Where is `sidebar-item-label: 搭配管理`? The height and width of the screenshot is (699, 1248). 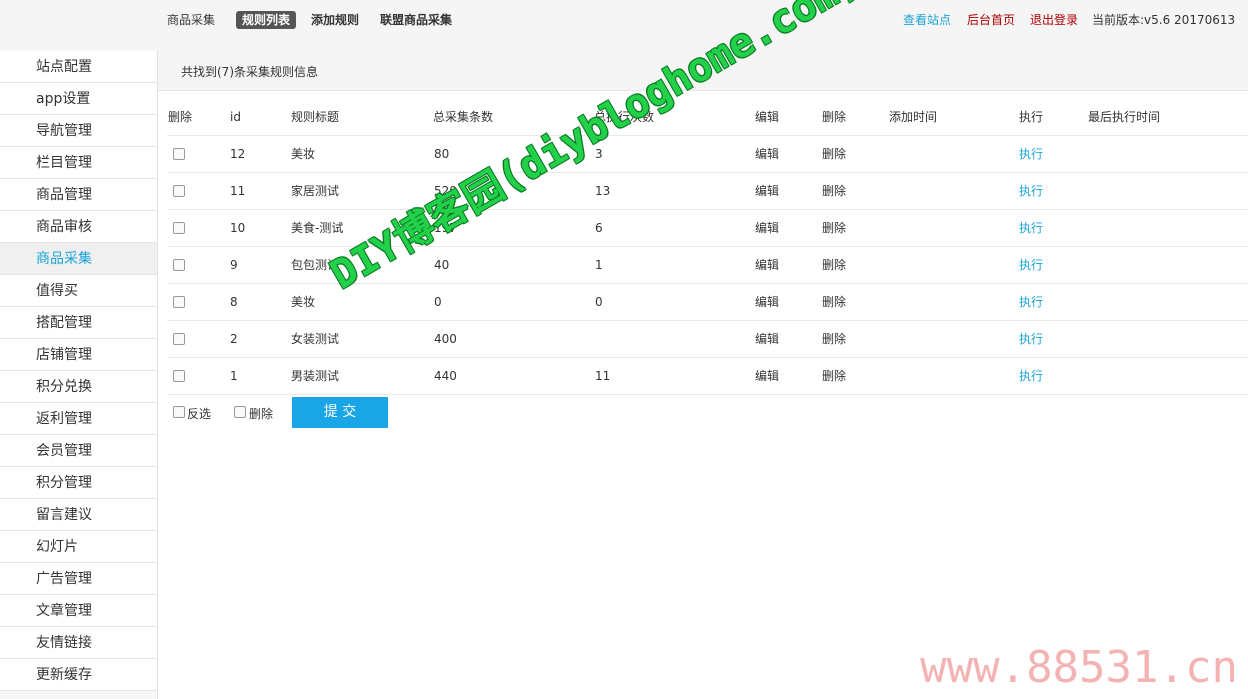 sidebar-item-label: 搭配管理 is located at coordinates (64, 323).